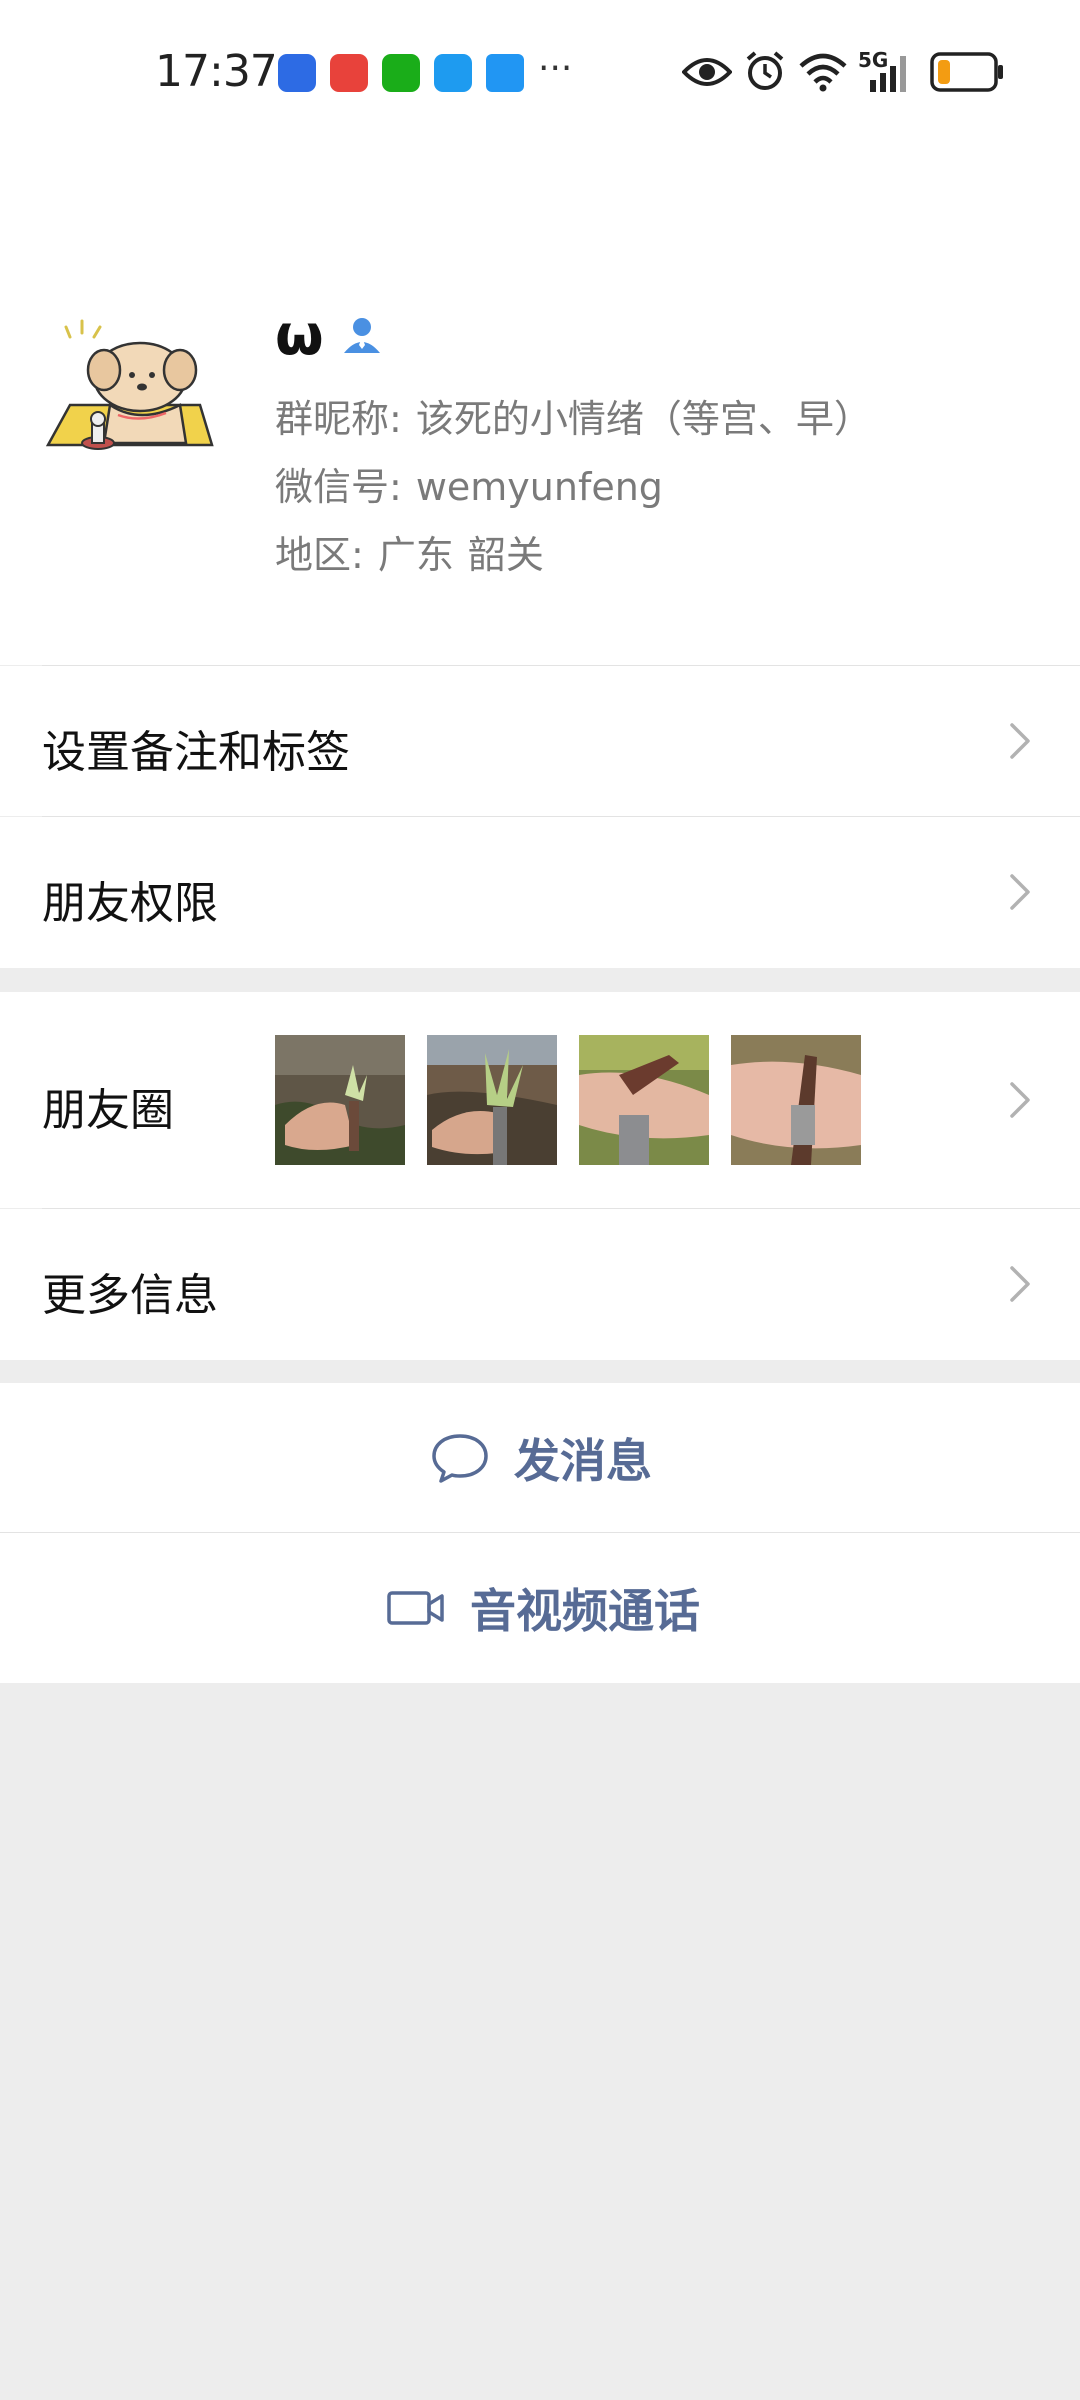  I want to click on avatar, so click(130, 465).